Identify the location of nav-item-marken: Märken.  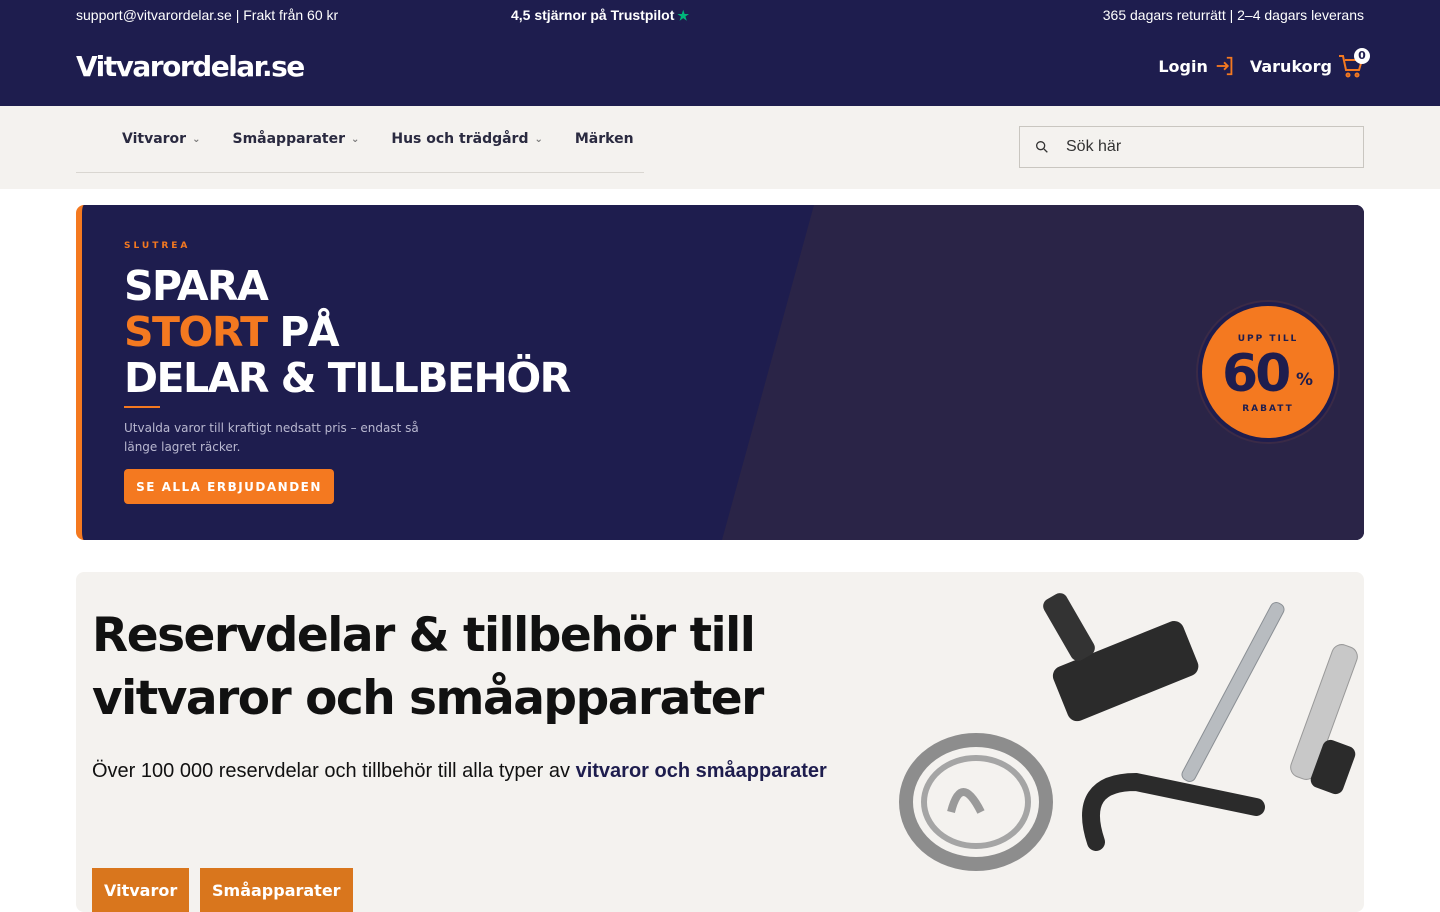
(604, 139).